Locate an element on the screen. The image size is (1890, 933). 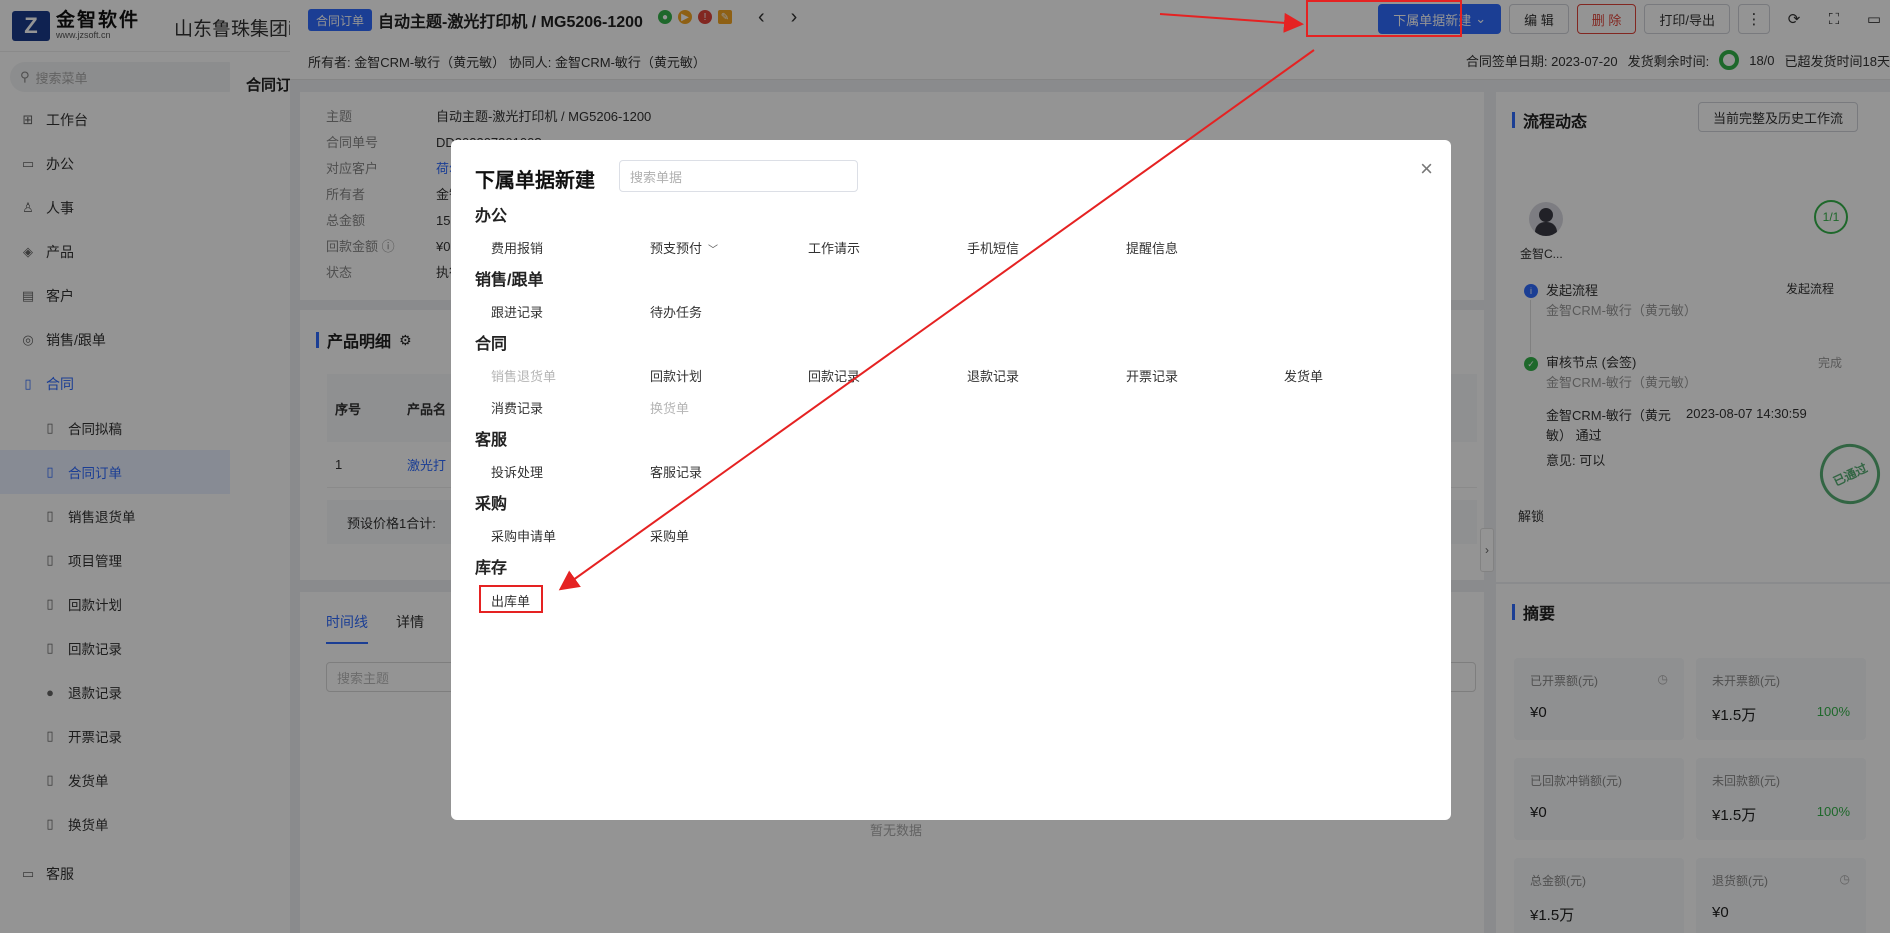
item-delivery: 发货单 is located at coordinates (1303, 375).